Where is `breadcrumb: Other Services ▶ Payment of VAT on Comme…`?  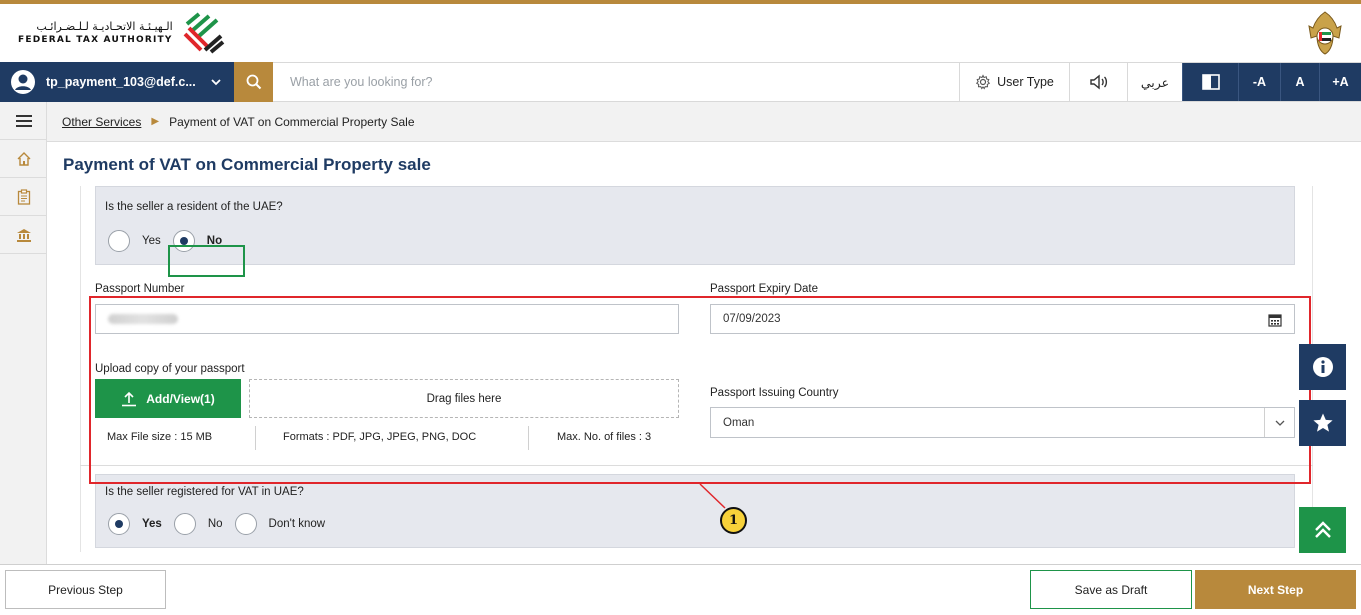 breadcrumb: Other Services ▶ Payment of VAT on Comme… is located at coordinates (704, 122).